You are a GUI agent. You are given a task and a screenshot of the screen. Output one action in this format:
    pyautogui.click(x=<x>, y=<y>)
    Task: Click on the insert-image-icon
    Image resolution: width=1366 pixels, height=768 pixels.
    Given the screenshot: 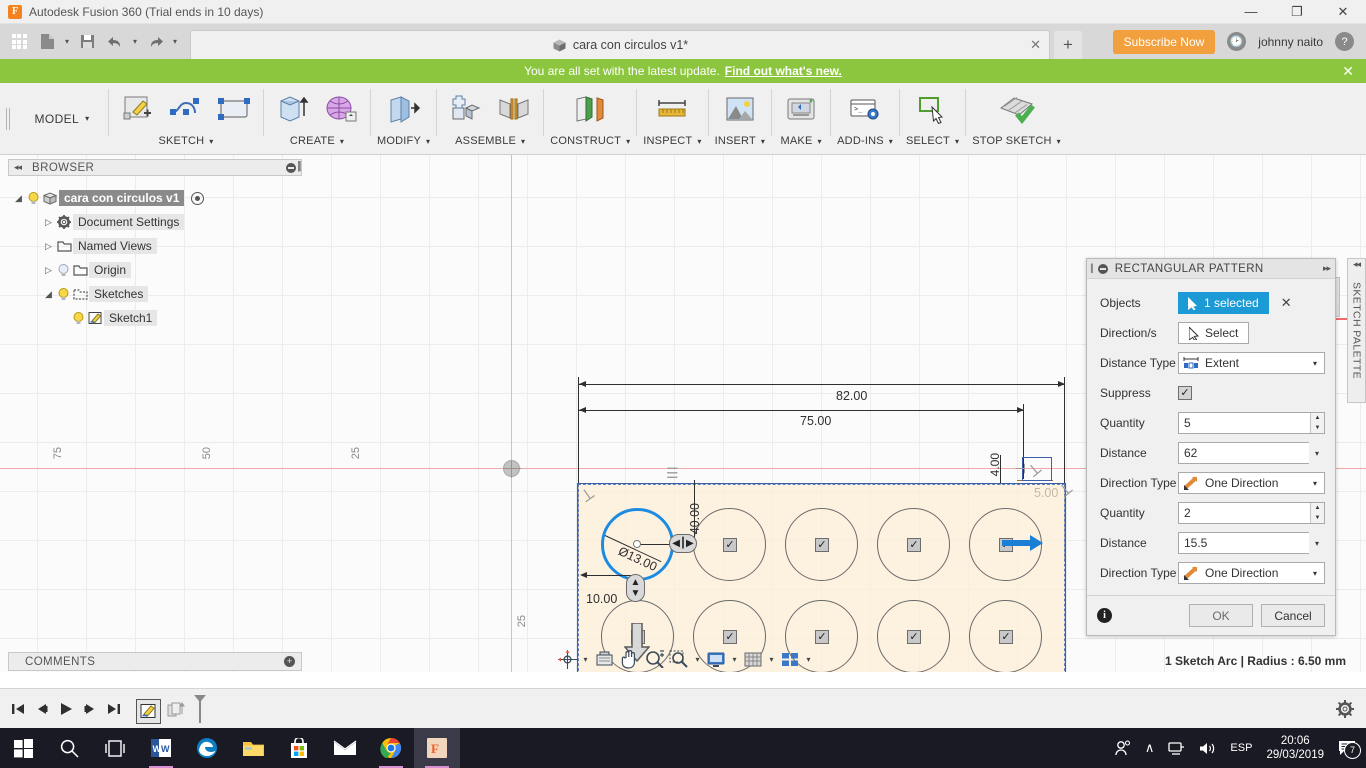 What is the action you would take?
    pyautogui.click(x=740, y=109)
    